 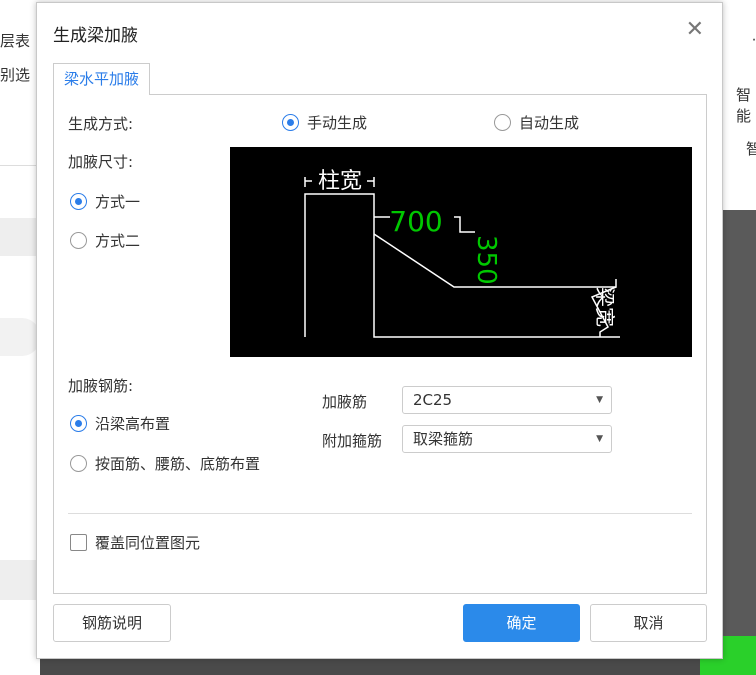 What do you see at coordinates (15, 41) in the screenshot?
I see `bg-item: 层表` at bounding box center [15, 41].